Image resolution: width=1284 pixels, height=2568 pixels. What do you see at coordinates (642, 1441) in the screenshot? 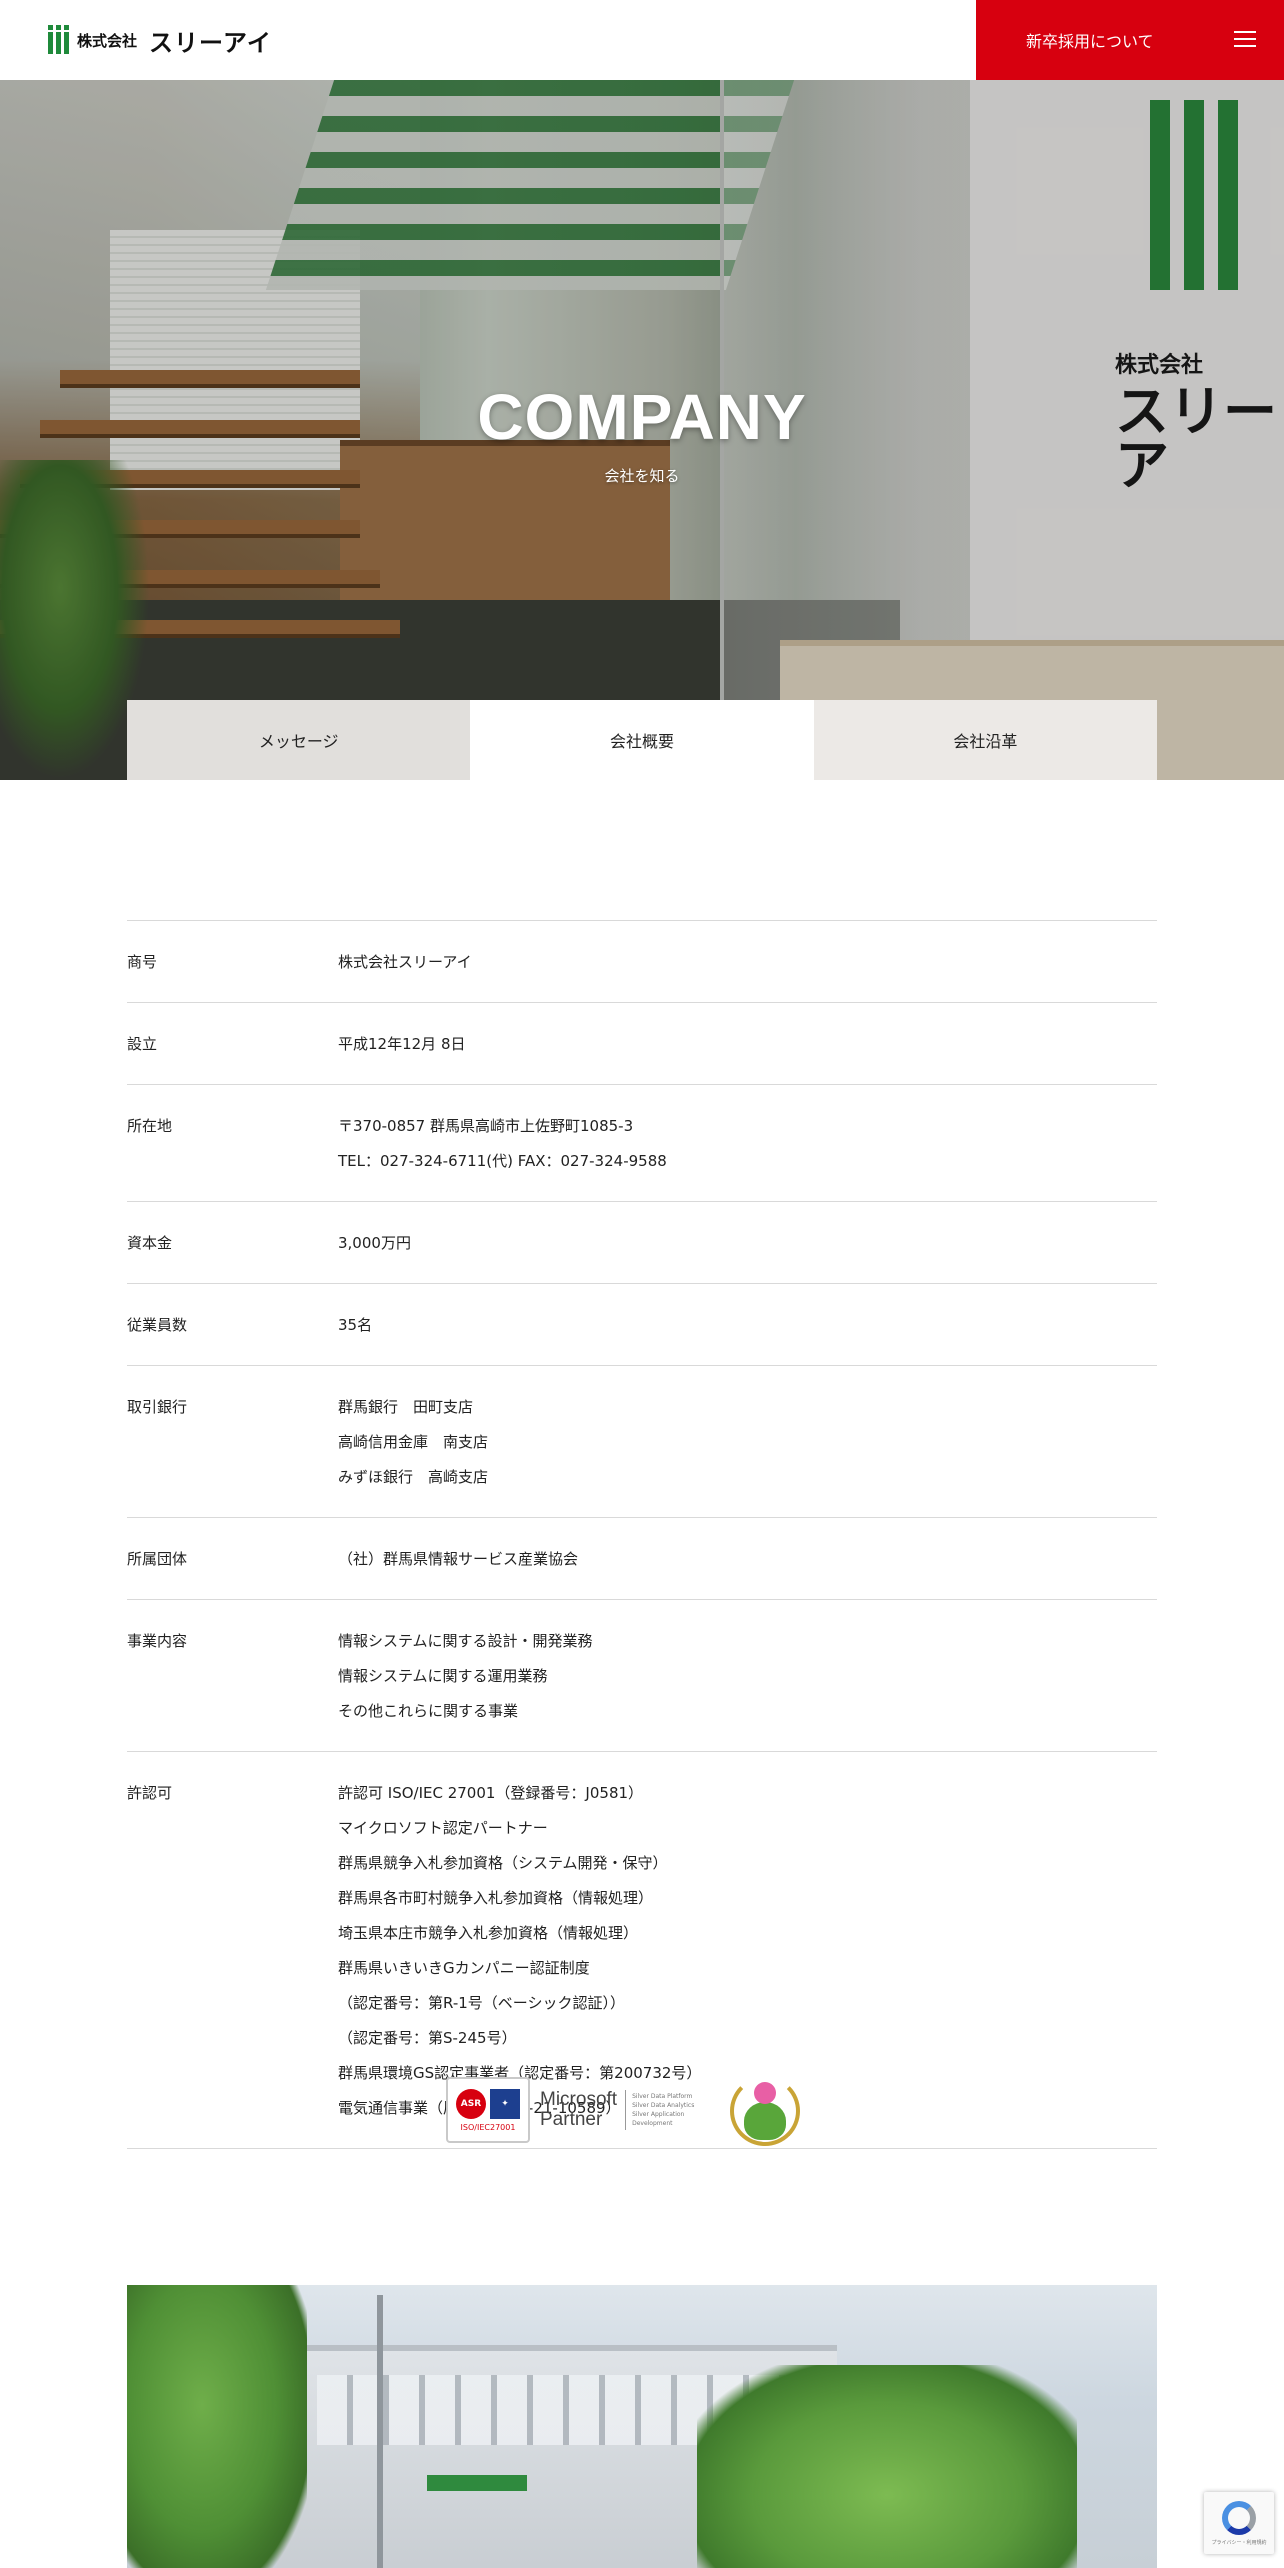
I see `table-row: 取引銀行 群馬銀行 田町支店 高崎信用金庫 南支店 みずほ銀行 高崎支店` at bounding box center [642, 1441].